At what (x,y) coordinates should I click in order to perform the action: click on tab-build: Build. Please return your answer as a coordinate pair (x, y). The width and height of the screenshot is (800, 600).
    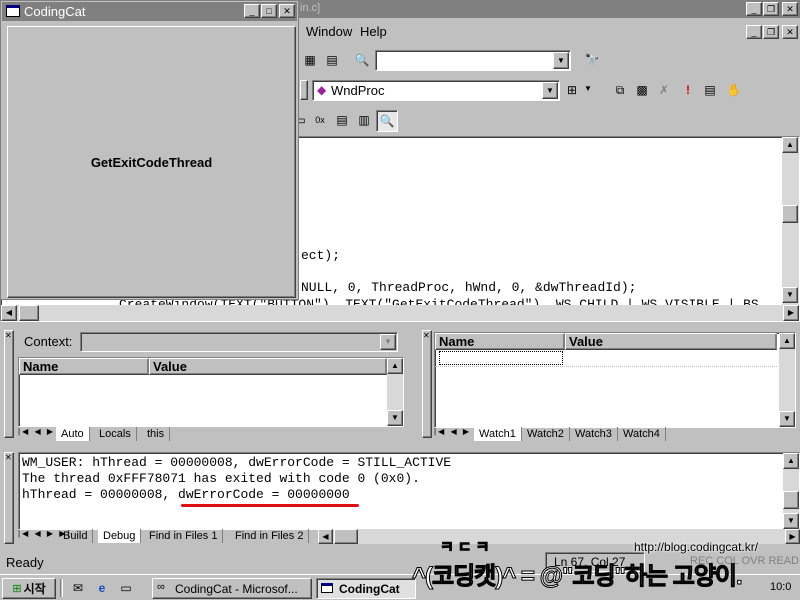
    Looking at the image, I should click on (76, 536).